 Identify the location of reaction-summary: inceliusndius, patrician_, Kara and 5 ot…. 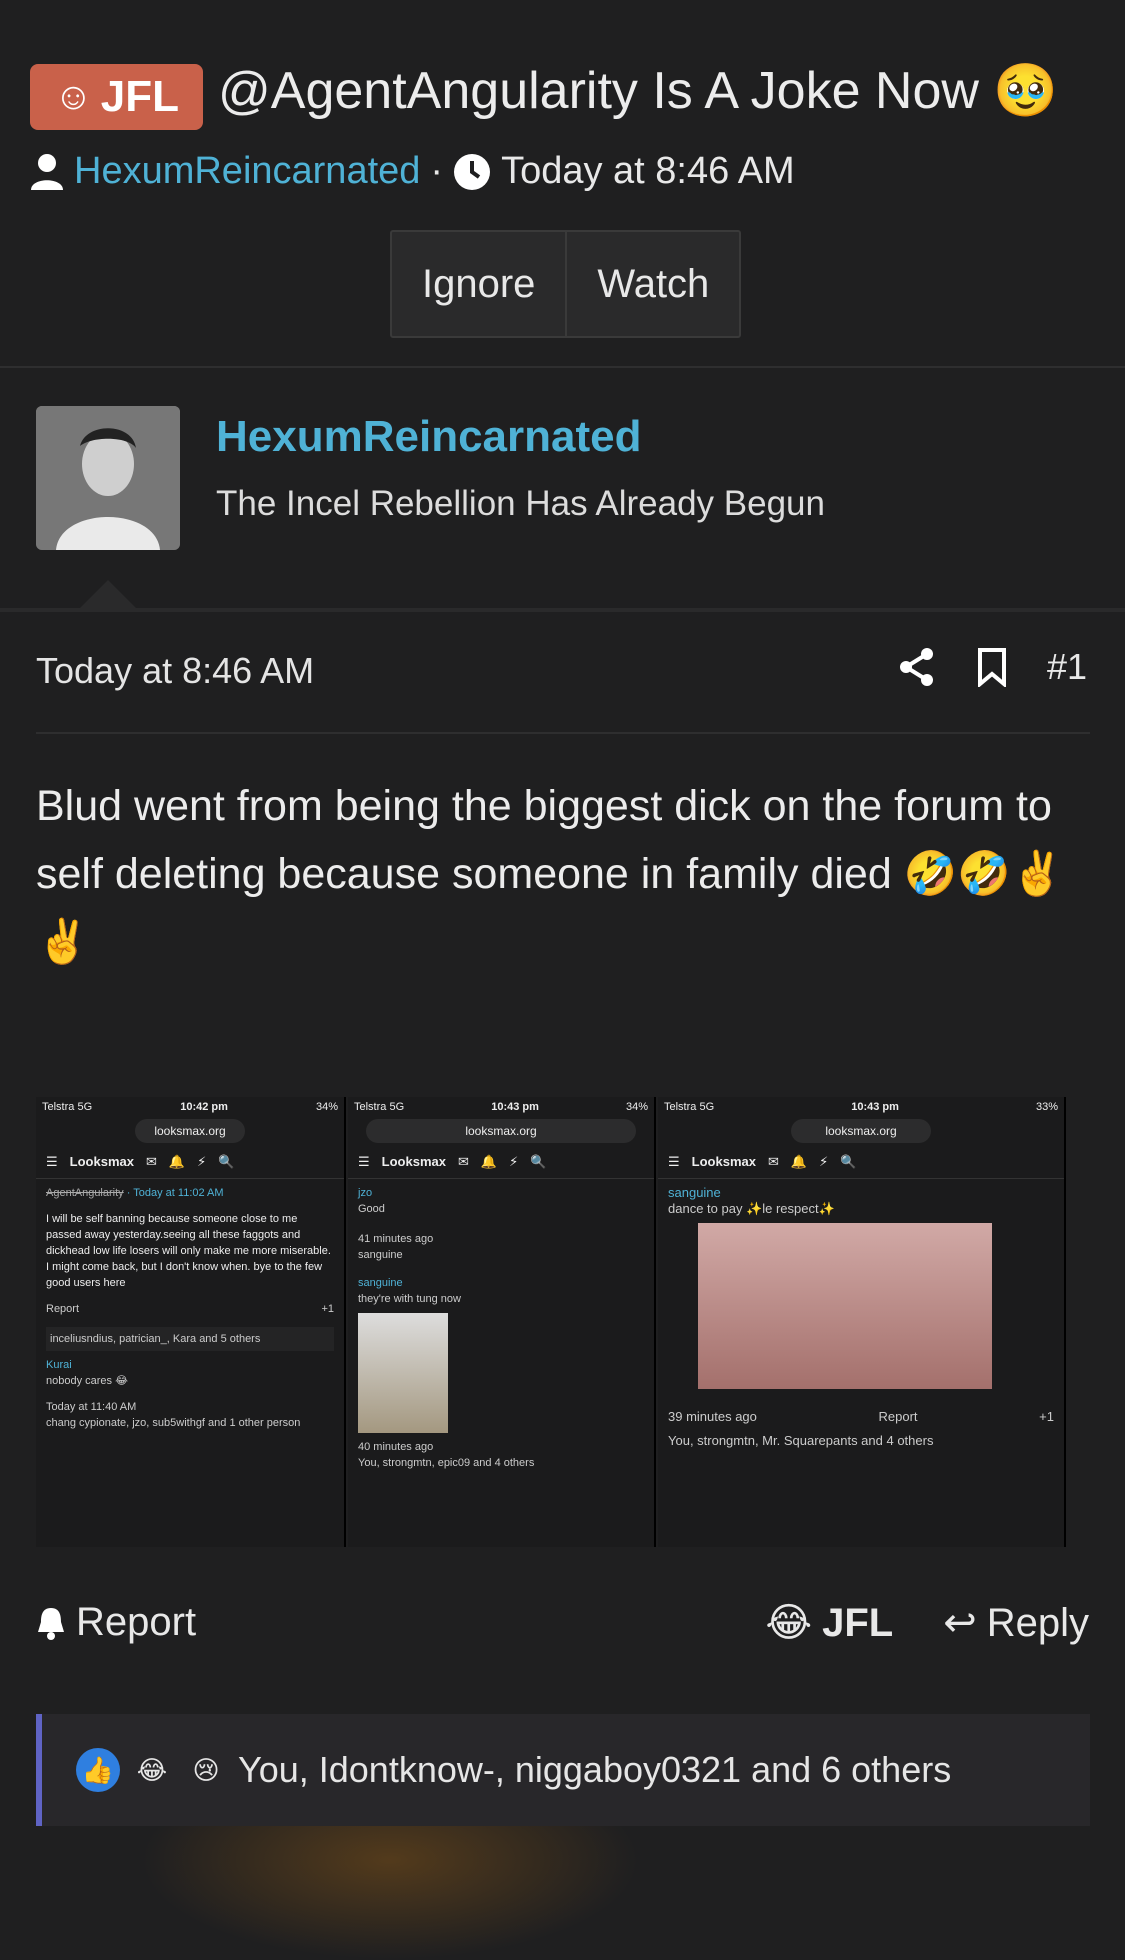
(190, 1339).